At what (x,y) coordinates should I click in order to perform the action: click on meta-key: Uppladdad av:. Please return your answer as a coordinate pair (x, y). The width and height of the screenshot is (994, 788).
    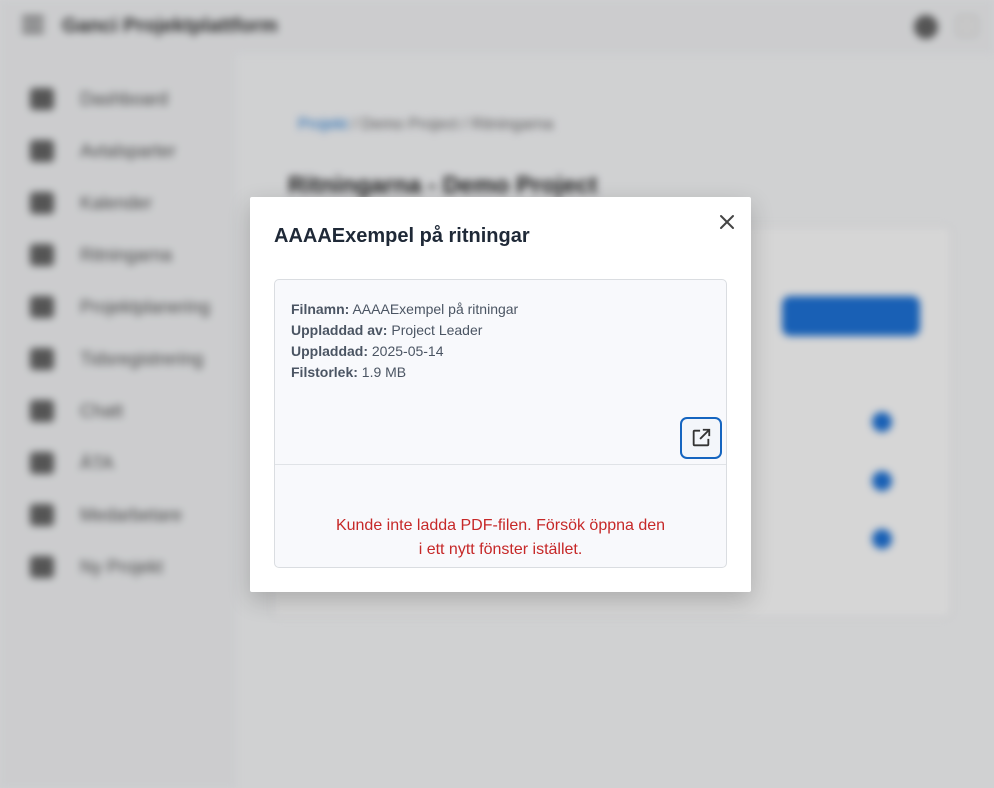
    Looking at the image, I should click on (339, 330).